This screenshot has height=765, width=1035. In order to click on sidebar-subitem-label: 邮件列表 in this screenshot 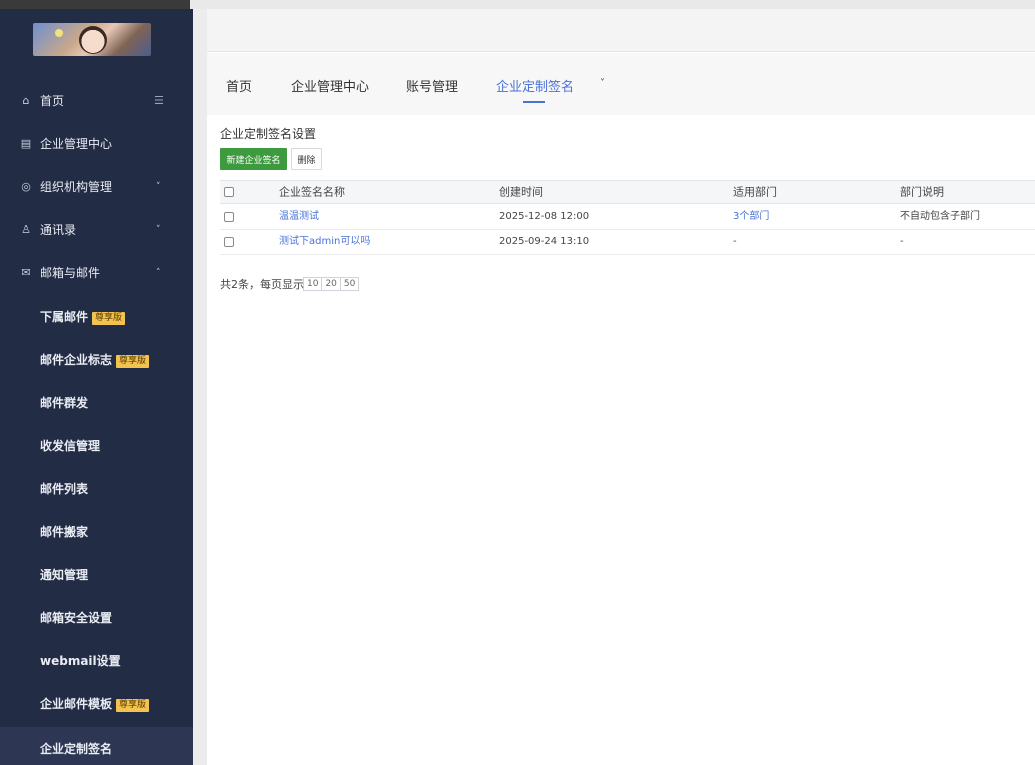, I will do `click(64, 489)`.